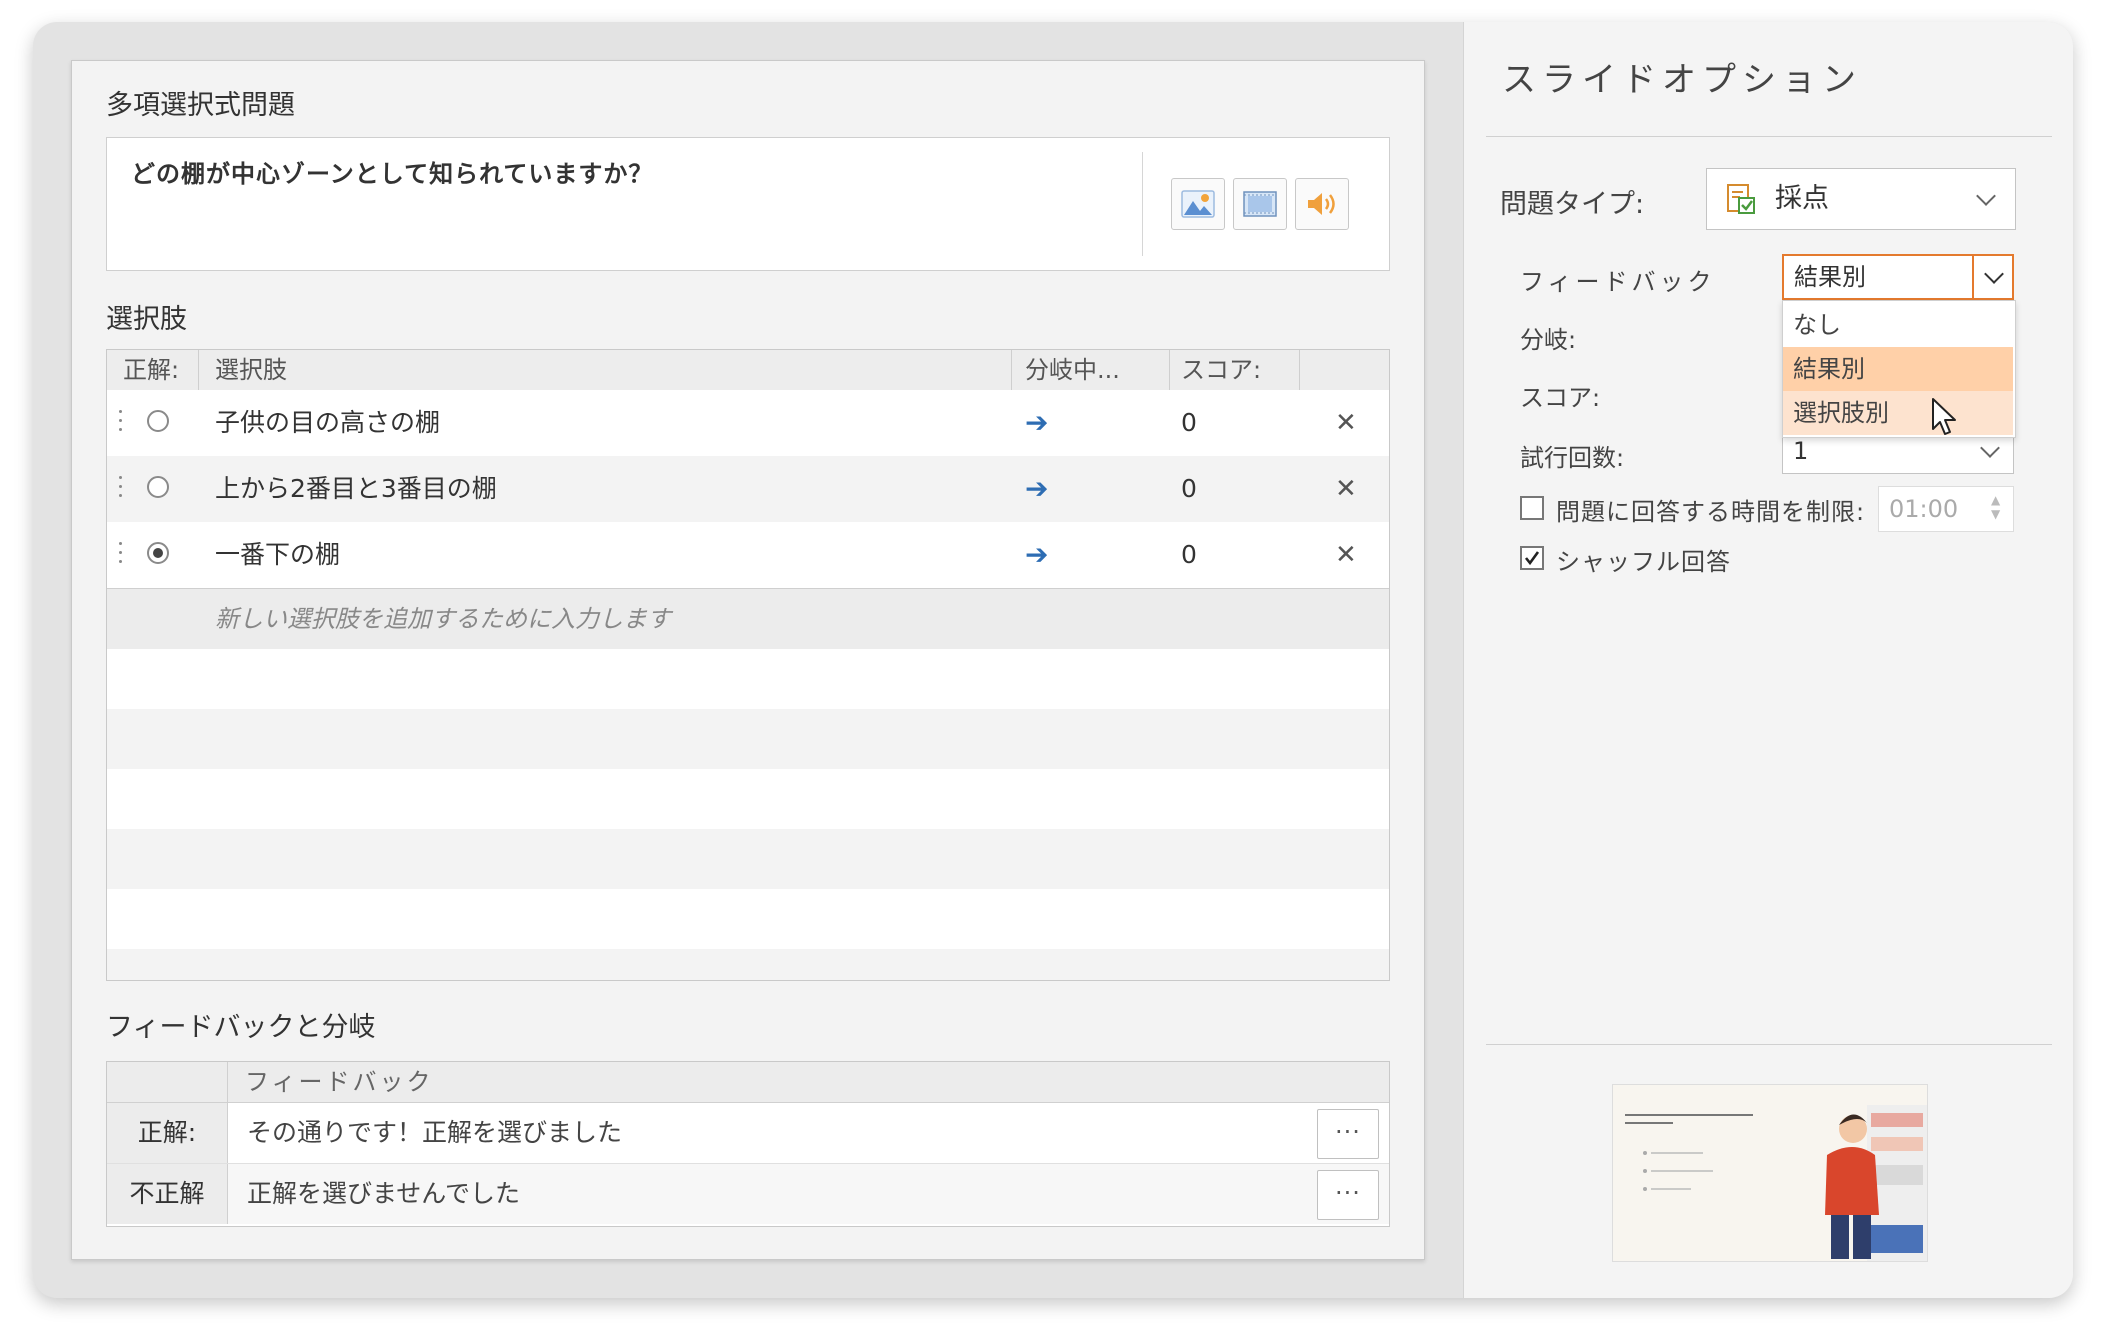  I want to click on dropdown-option-by-result: 結果別, so click(1898, 369).